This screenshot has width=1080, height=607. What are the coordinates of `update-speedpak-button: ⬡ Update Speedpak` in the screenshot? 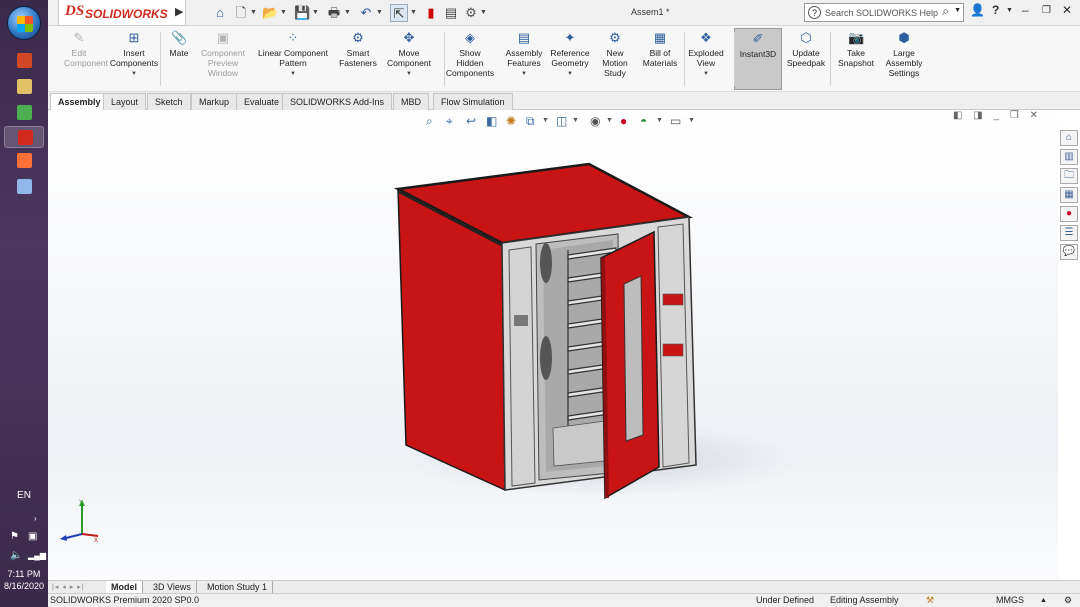 It's located at (806, 59).